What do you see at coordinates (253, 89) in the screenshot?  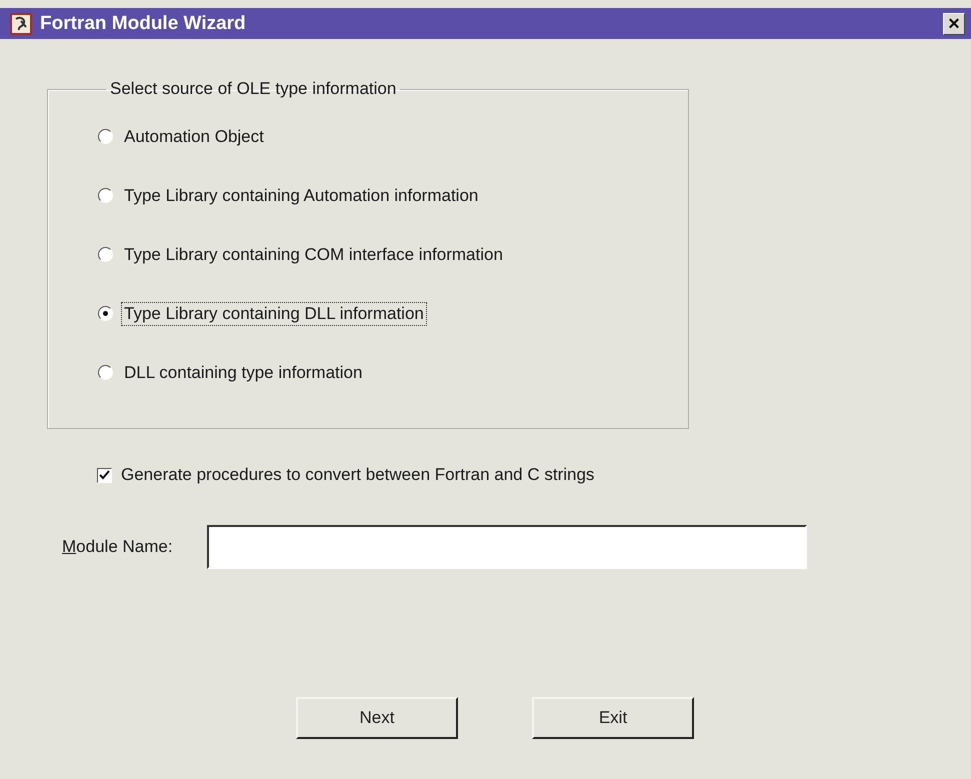 I see `group-title: Select source of OLE type information` at bounding box center [253, 89].